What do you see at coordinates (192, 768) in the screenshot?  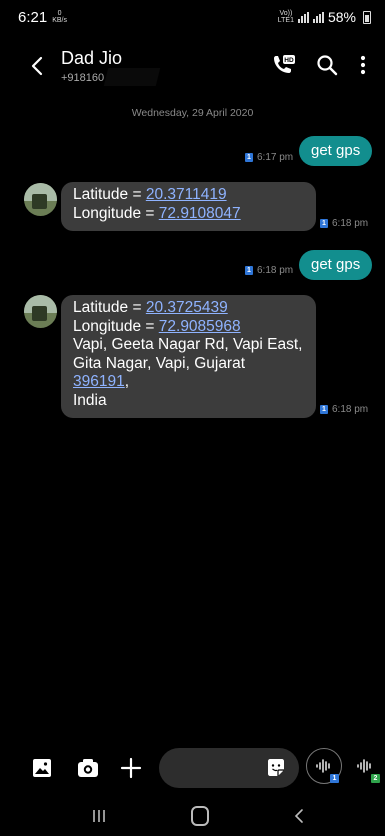 I see `message-composer: 1 2` at bounding box center [192, 768].